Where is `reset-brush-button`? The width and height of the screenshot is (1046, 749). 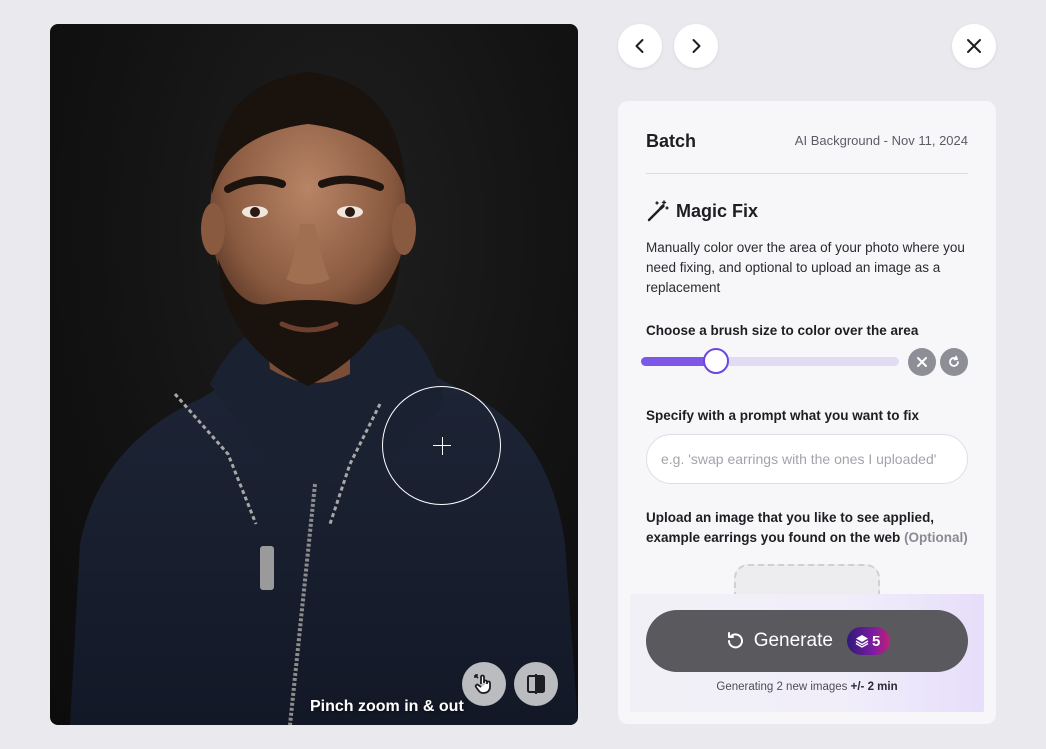 reset-brush-button is located at coordinates (954, 362).